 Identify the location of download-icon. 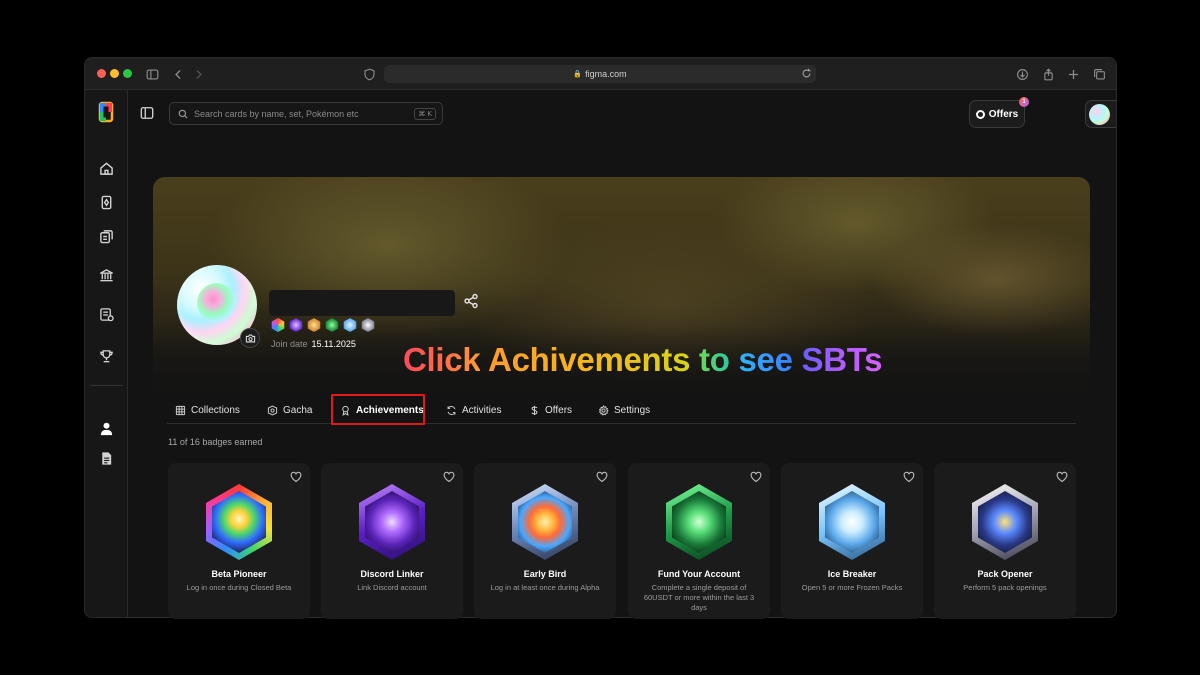
(1022, 74).